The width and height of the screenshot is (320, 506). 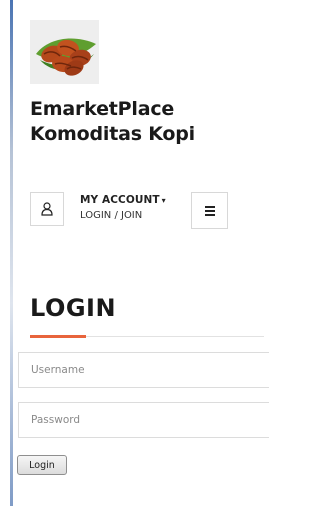 What do you see at coordinates (11, 253) in the screenshot?
I see `left-border-strip` at bounding box center [11, 253].